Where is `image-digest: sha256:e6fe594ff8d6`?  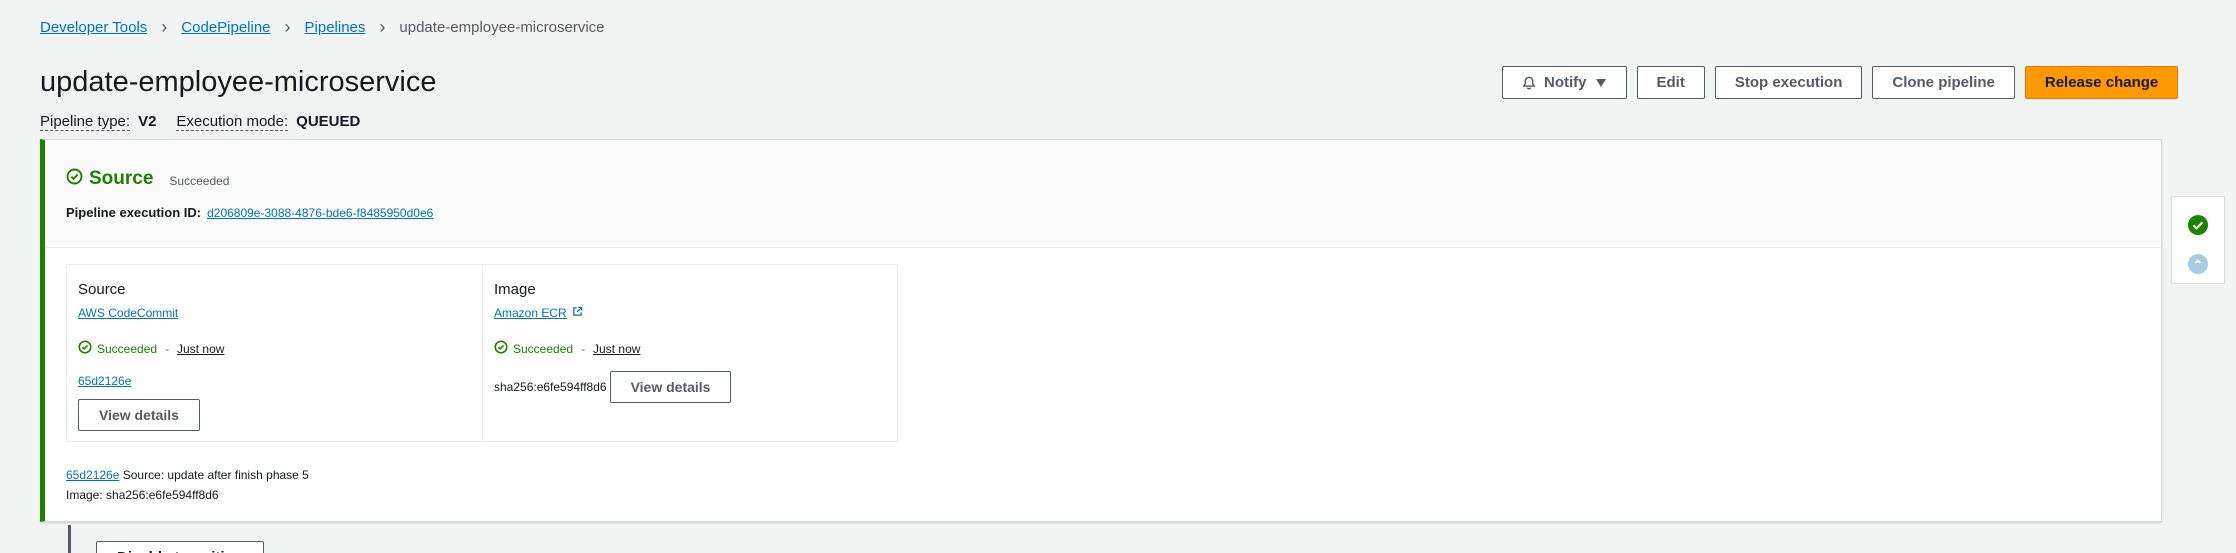
image-digest: sha256:e6fe594ff8d6 is located at coordinates (550, 387).